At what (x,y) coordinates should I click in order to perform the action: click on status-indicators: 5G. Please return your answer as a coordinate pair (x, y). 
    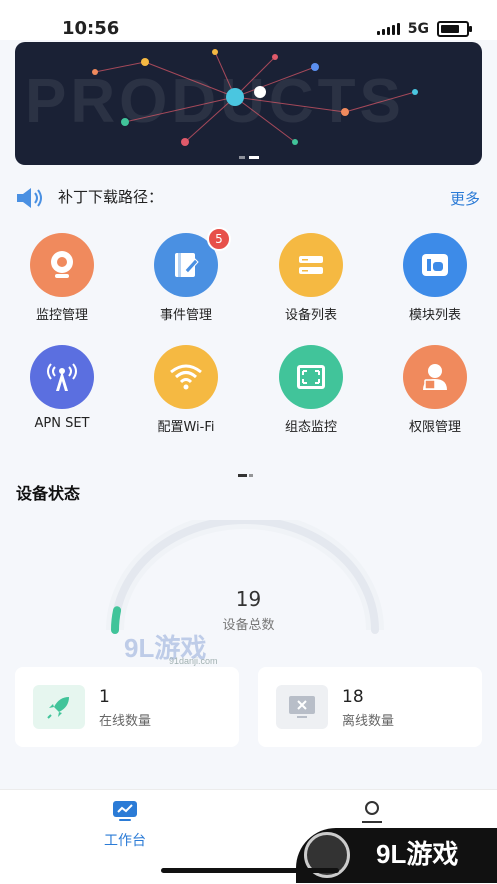
    Looking at the image, I should click on (424, 29).